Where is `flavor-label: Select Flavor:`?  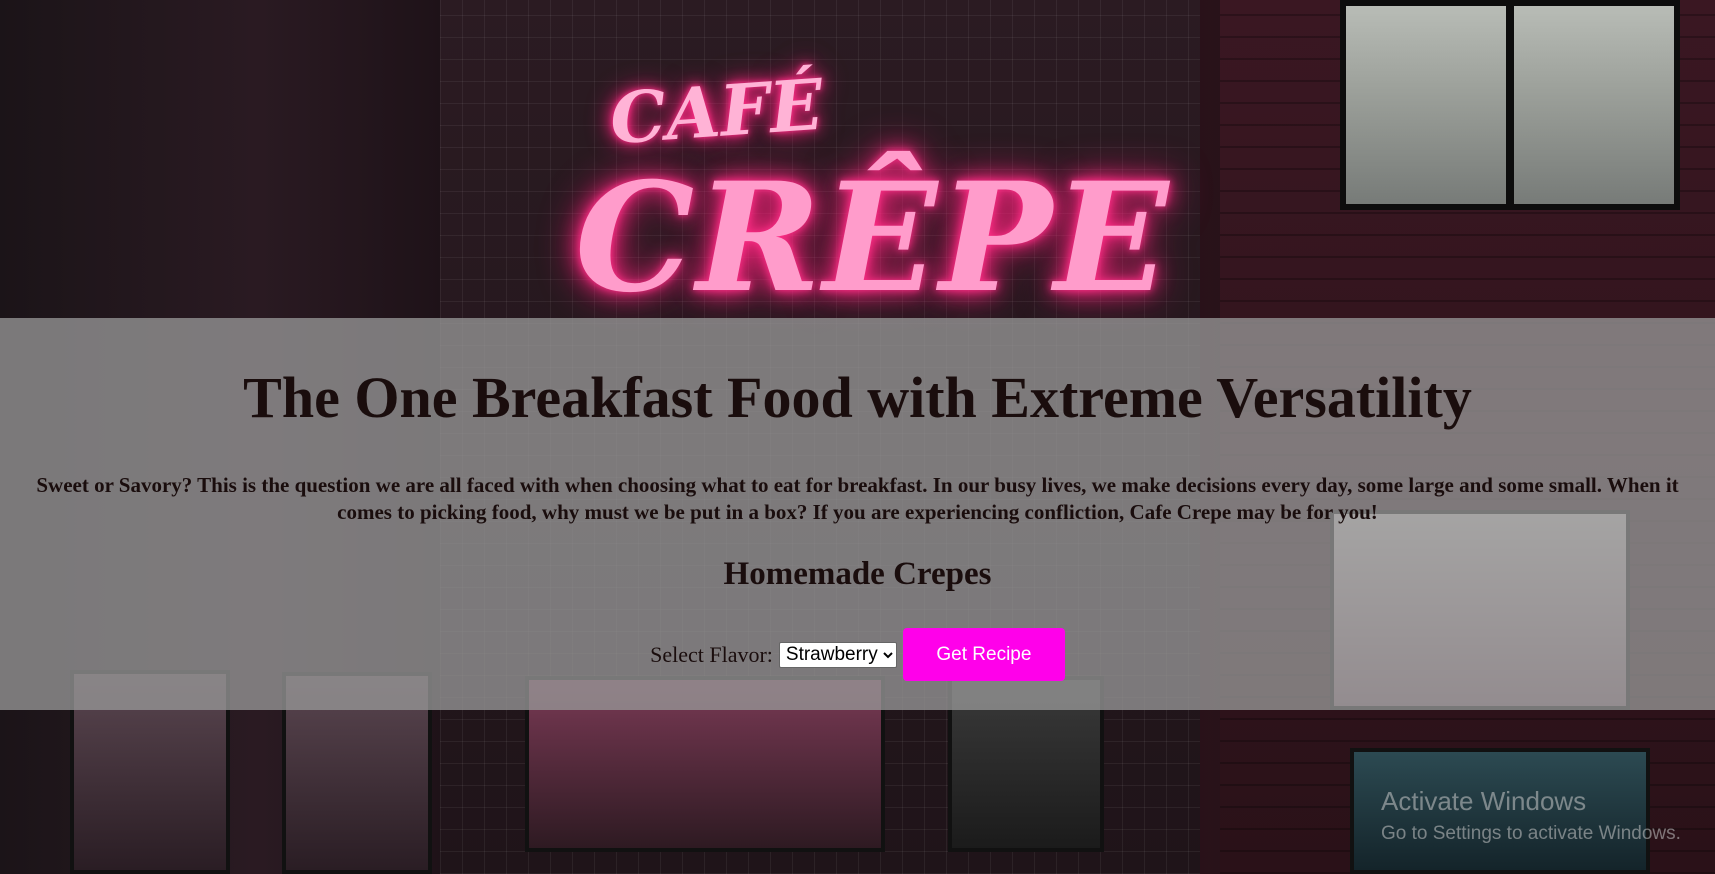
flavor-label: Select Flavor: is located at coordinates (711, 654).